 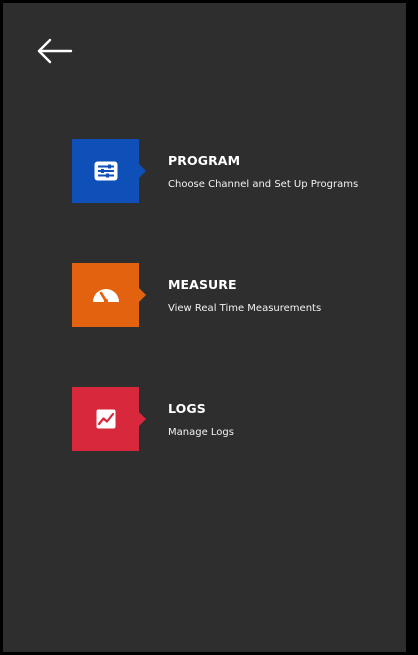 I want to click on program-tile, so click(x=109, y=171).